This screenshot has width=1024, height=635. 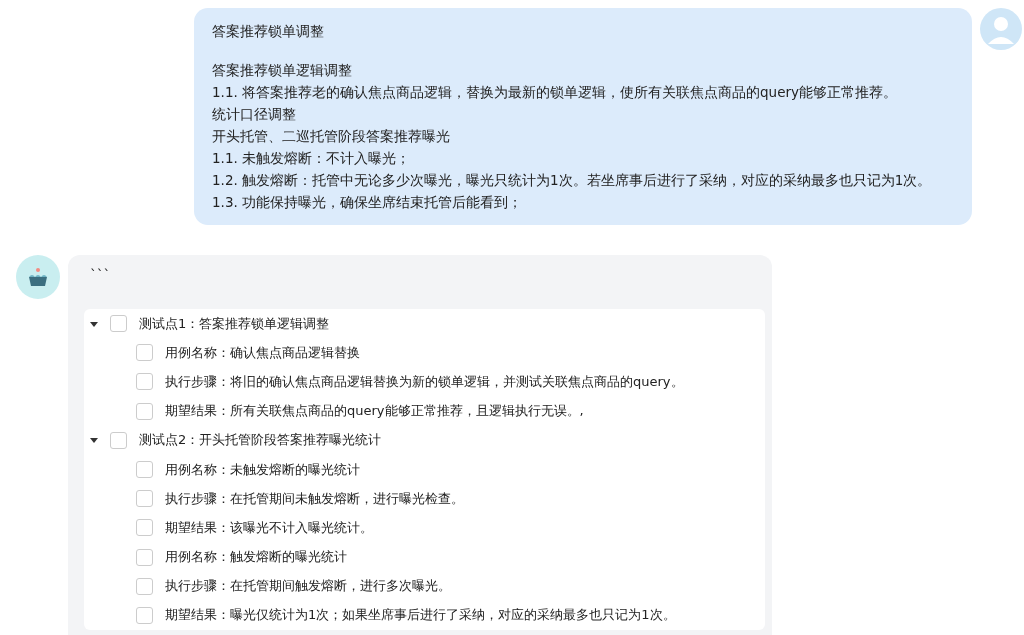 I want to click on checklist-item: 用例名称：确认焦点商品逻辑替换, so click(x=262, y=352).